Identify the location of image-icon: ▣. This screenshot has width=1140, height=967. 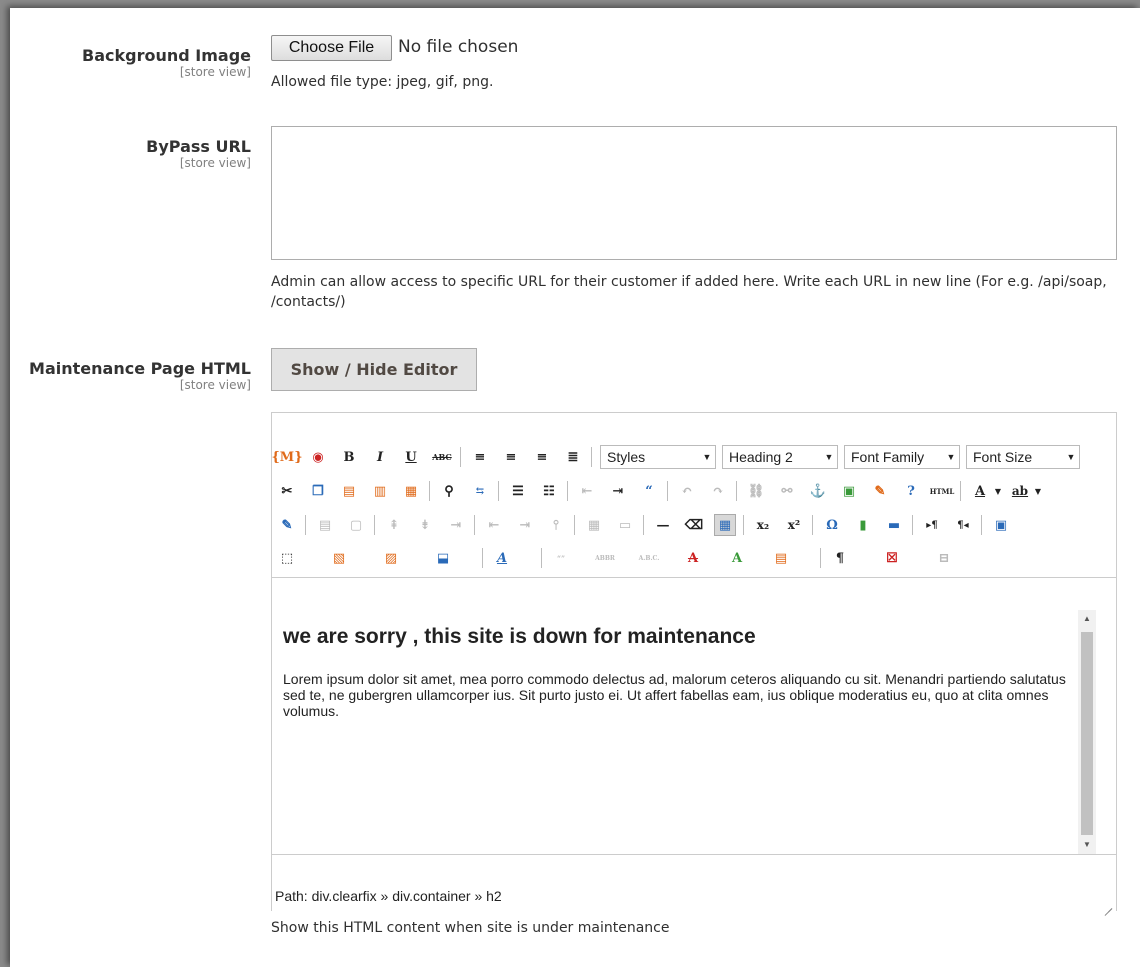
(849, 491).